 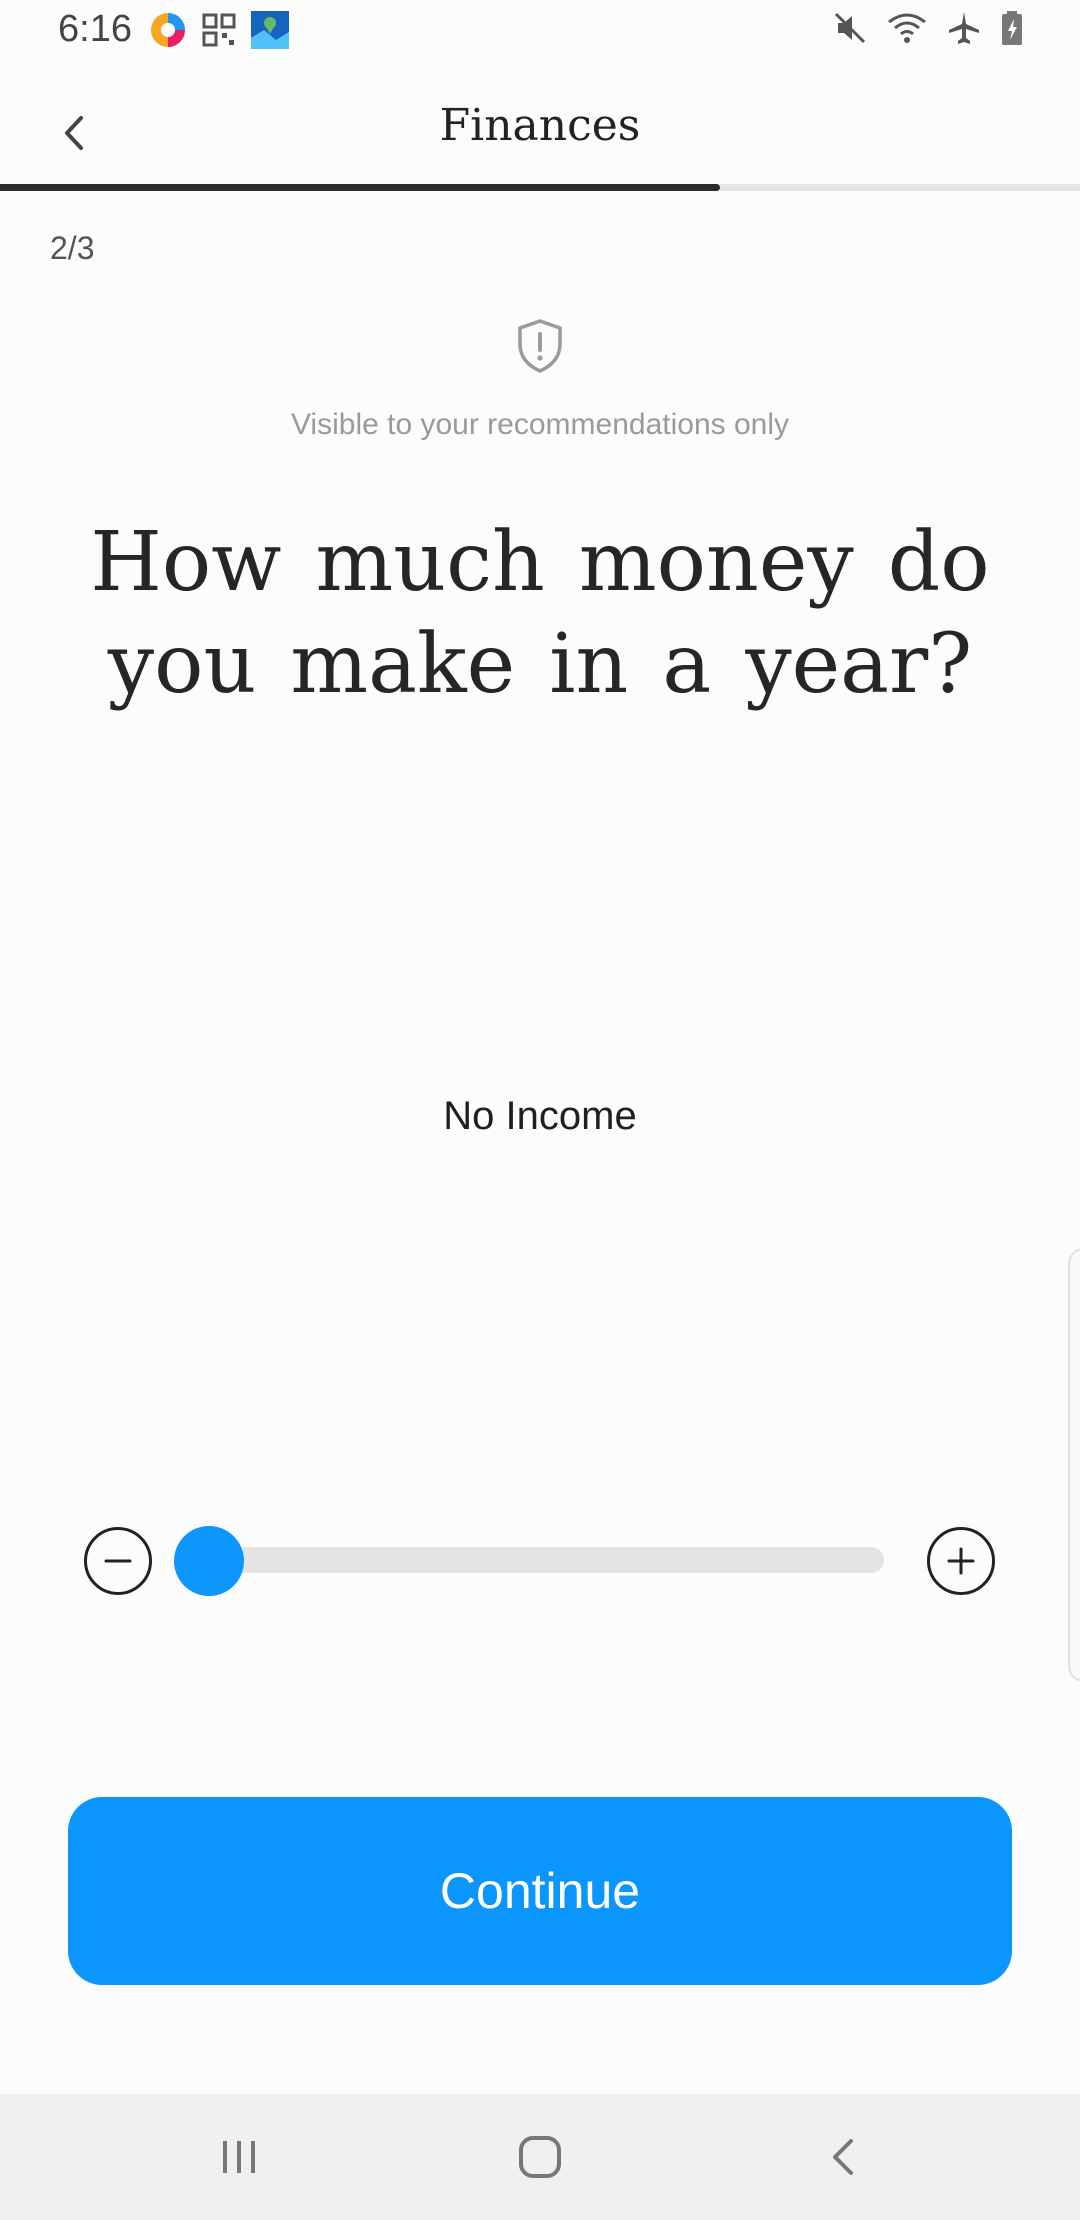 I want to click on increase-income-button, so click(x=961, y=1561).